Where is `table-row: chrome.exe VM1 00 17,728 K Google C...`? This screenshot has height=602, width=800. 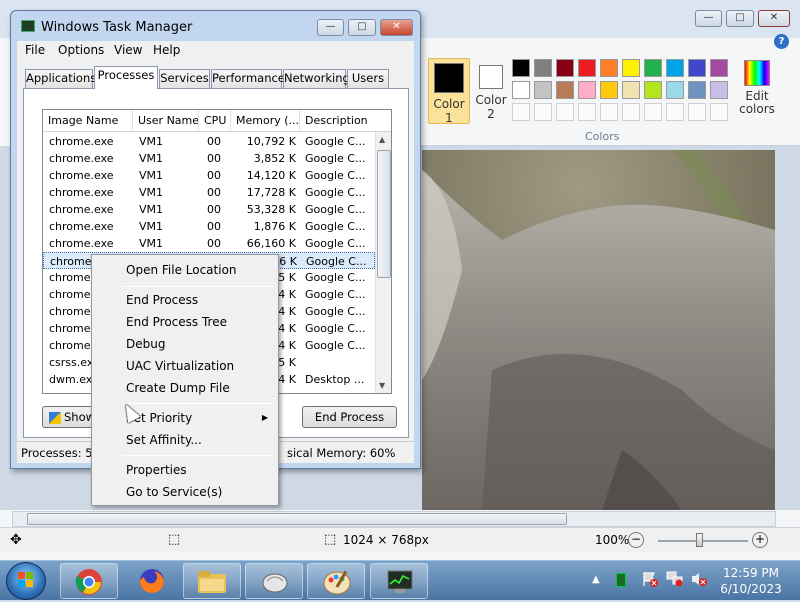
table-row: chrome.exe VM1 00 17,728 K Google C... is located at coordinates (209, 192).